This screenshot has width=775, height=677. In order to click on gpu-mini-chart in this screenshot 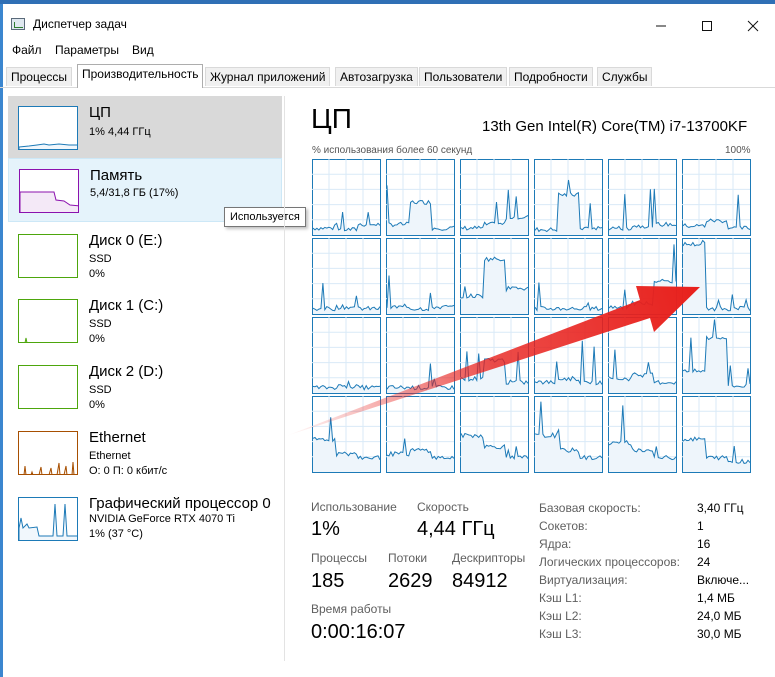, I will do `click(48, 521)`.